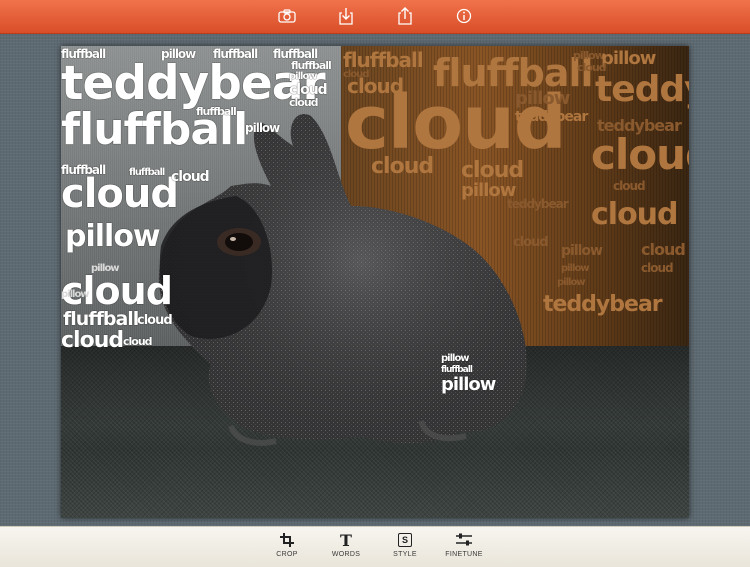 This screenshot has width=750, height=567. I want to click on save-button, so click(346, 16).